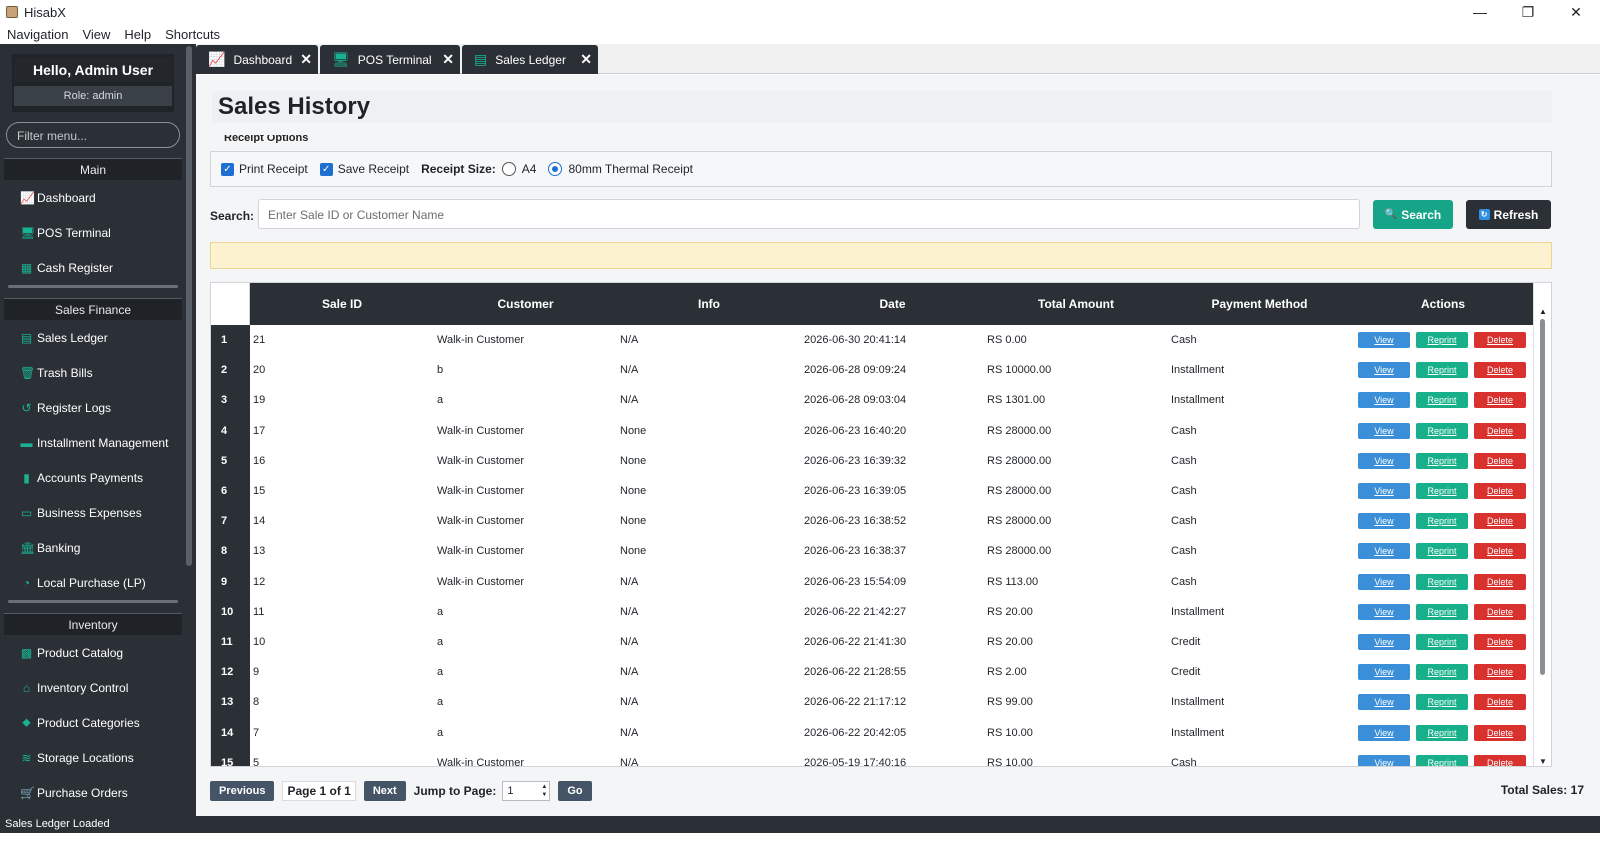 The height and width of the screenshot is (854, 1600). Describe the element at coordinates (1480, 12) in the screenshot. I see `minimize-button: —` at that location.